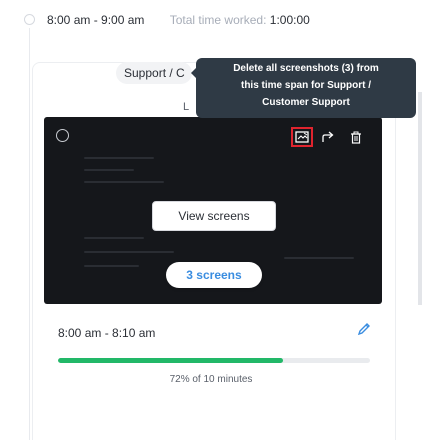  I want to click on pencil-icon, so click(364, 329).